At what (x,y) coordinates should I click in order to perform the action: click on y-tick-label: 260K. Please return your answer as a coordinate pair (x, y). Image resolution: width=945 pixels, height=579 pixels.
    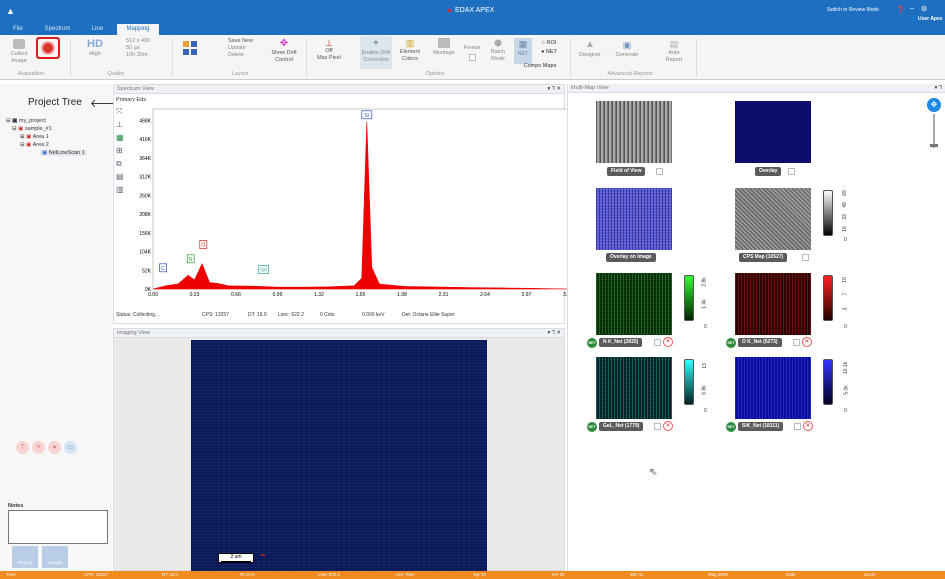
    Looking at the image, I should click on (145, 196).